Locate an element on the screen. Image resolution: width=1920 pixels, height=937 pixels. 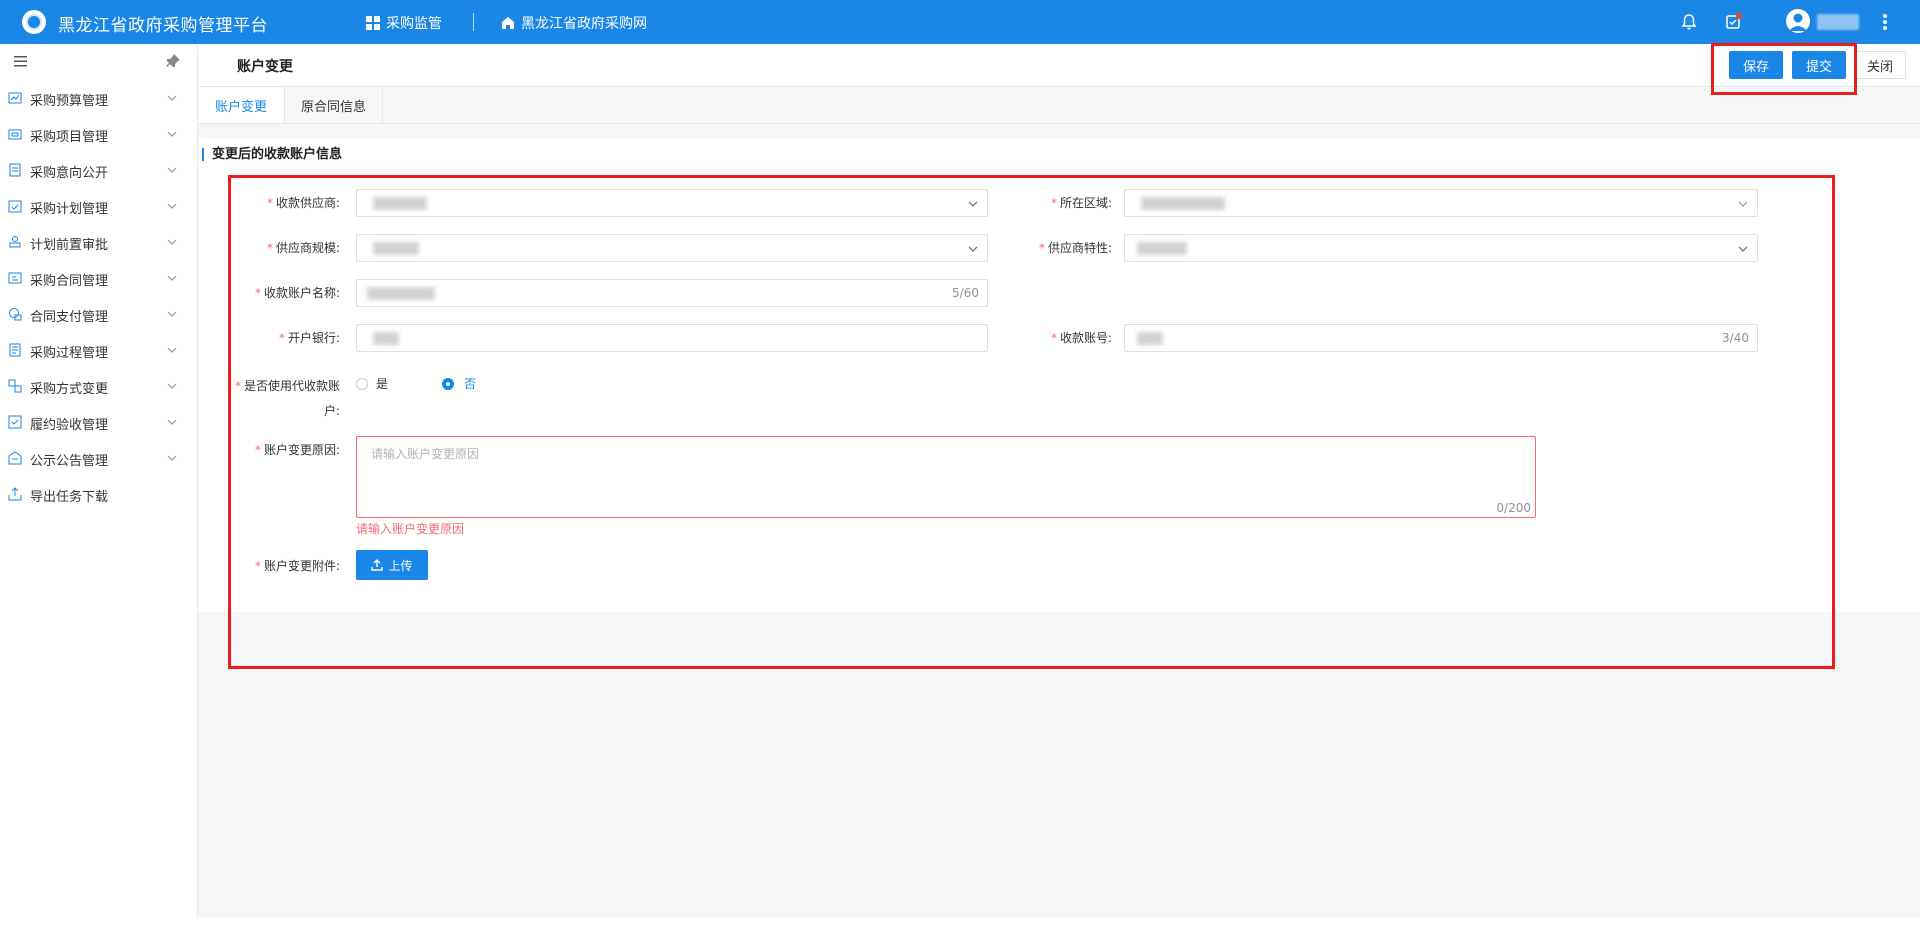
supplier-scale-label: * 供应商规模: is located at coordinates (303, 248).